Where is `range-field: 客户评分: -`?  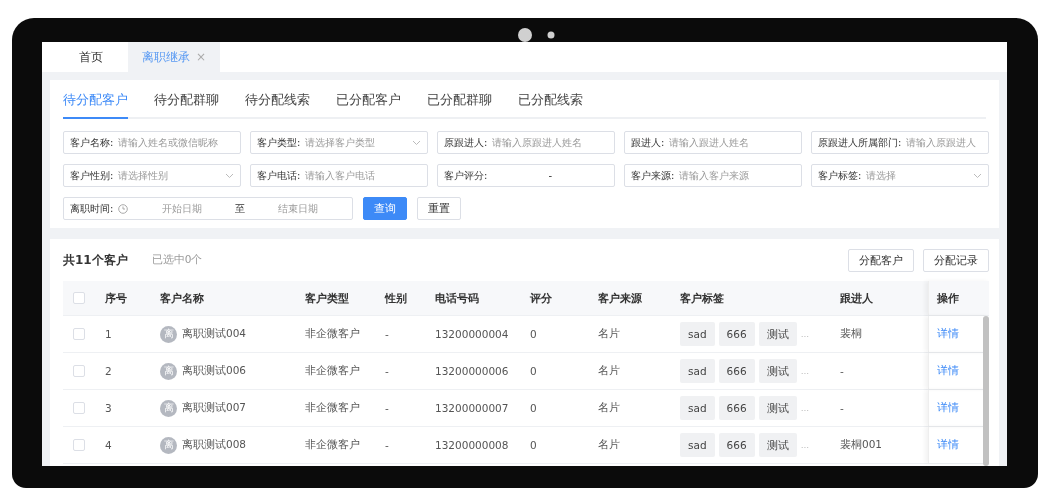
range-field: 客户评分: - is located at coordinates (526, 175).